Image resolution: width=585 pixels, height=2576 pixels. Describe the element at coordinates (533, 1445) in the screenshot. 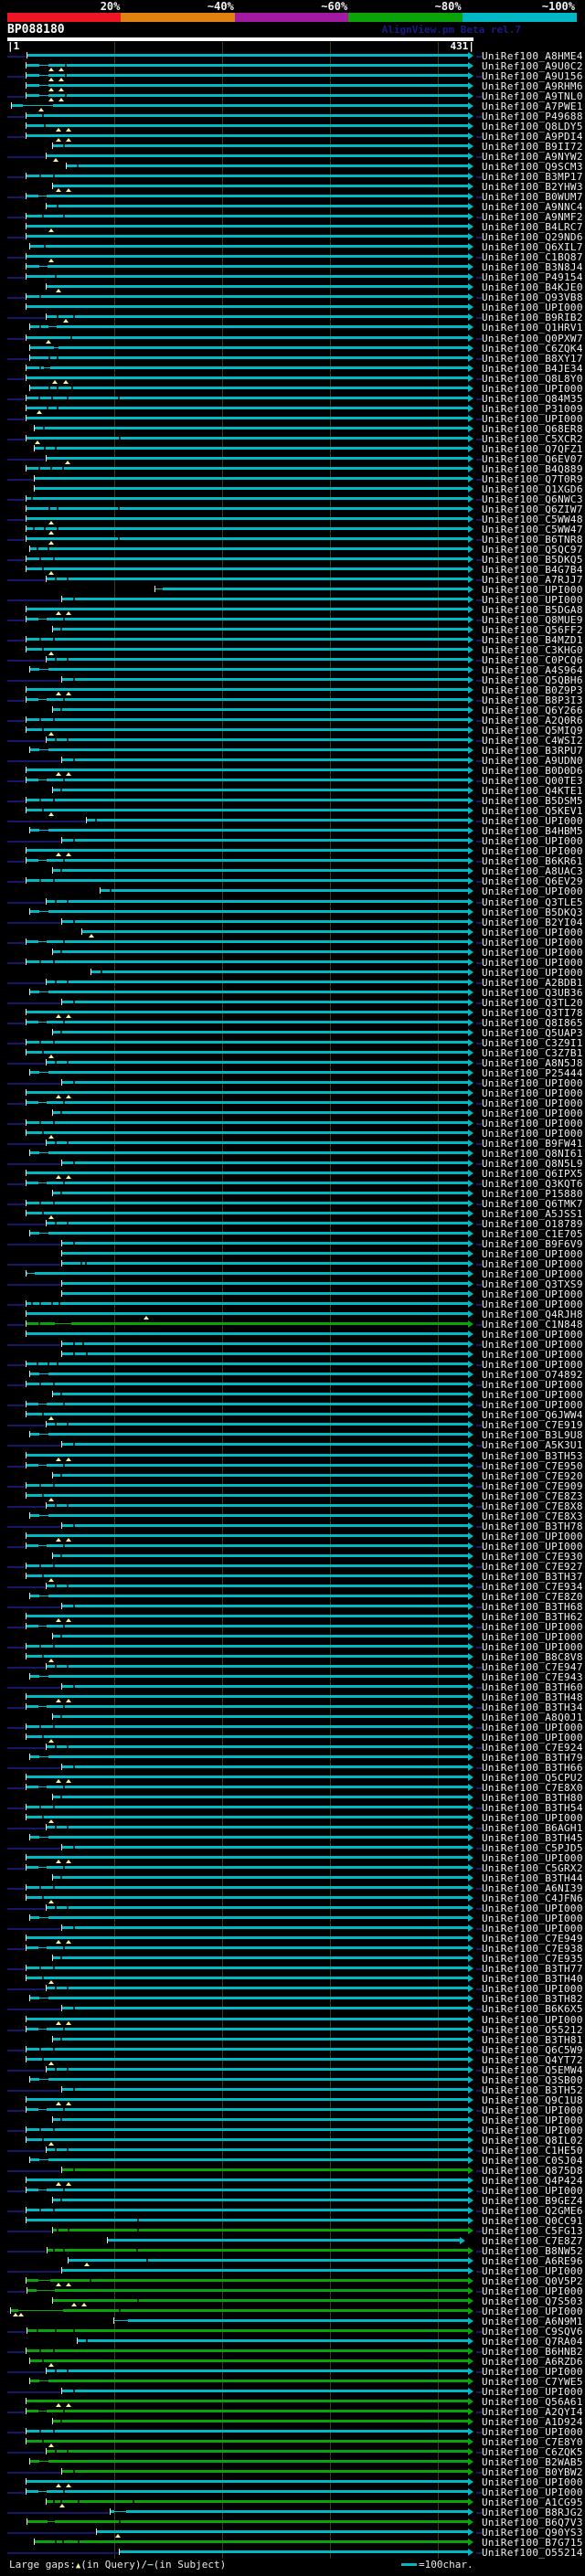

I see `hit-label: UniRef100_A5K3U1` at that location.